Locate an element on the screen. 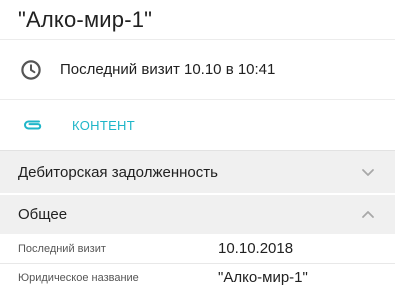  chevron-up-icon is located at coordinates (368, 215).